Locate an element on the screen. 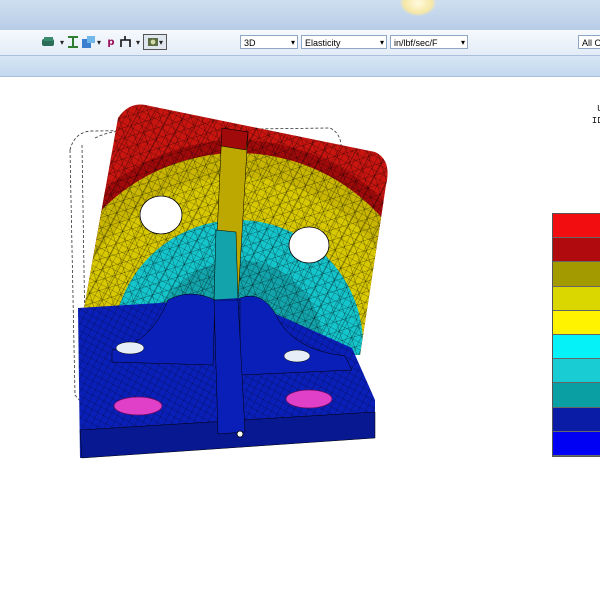 Image resolution: width=600 pixels, height=600 pixels. info-line: M is located at coordinates (589, 145).